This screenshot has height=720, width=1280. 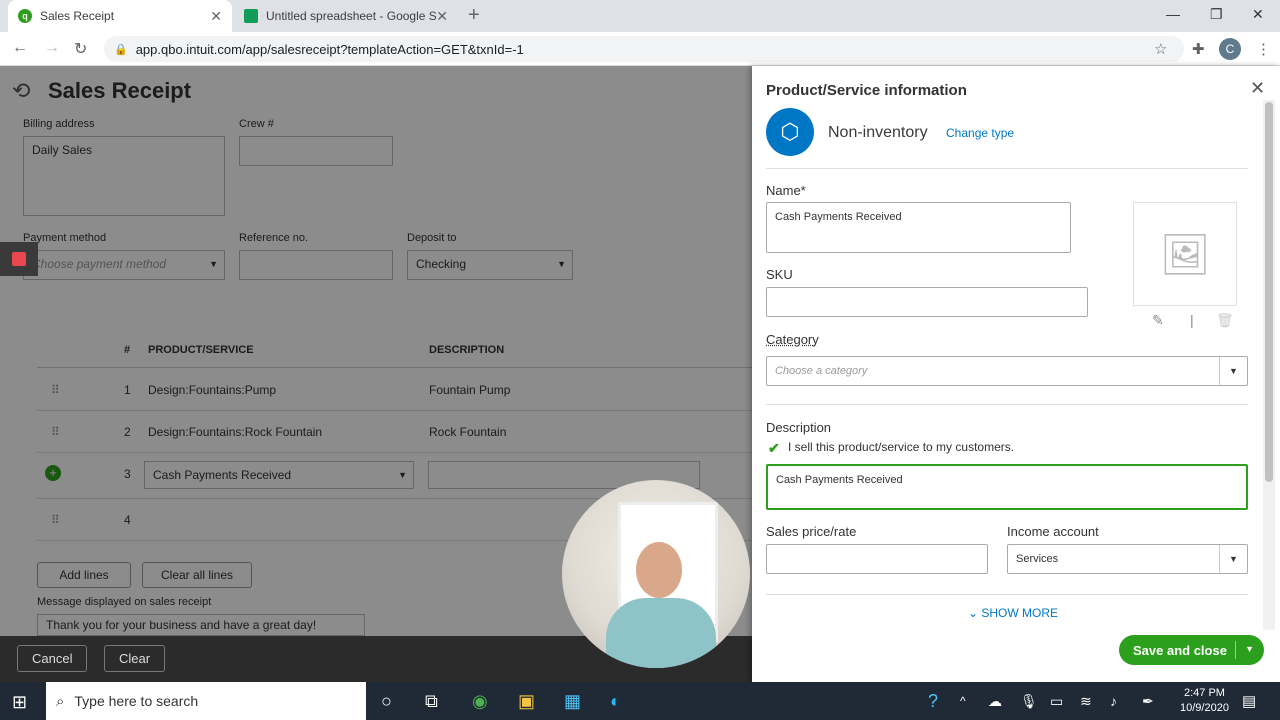 What do you see at coordinates (19, 259) in the screenshot?
I see `record-indicator` at bounding box center [19, 259].